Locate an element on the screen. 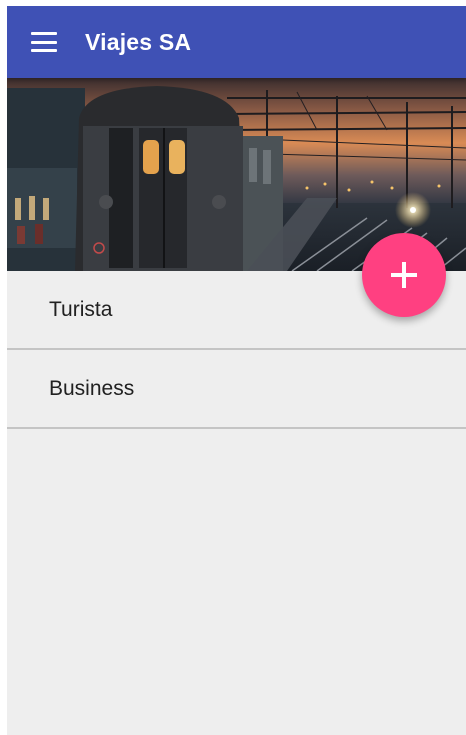 Image resolution: width=466 pixels, height=735 pixels. list-item-business: Business is located at coordinates (236, 389).